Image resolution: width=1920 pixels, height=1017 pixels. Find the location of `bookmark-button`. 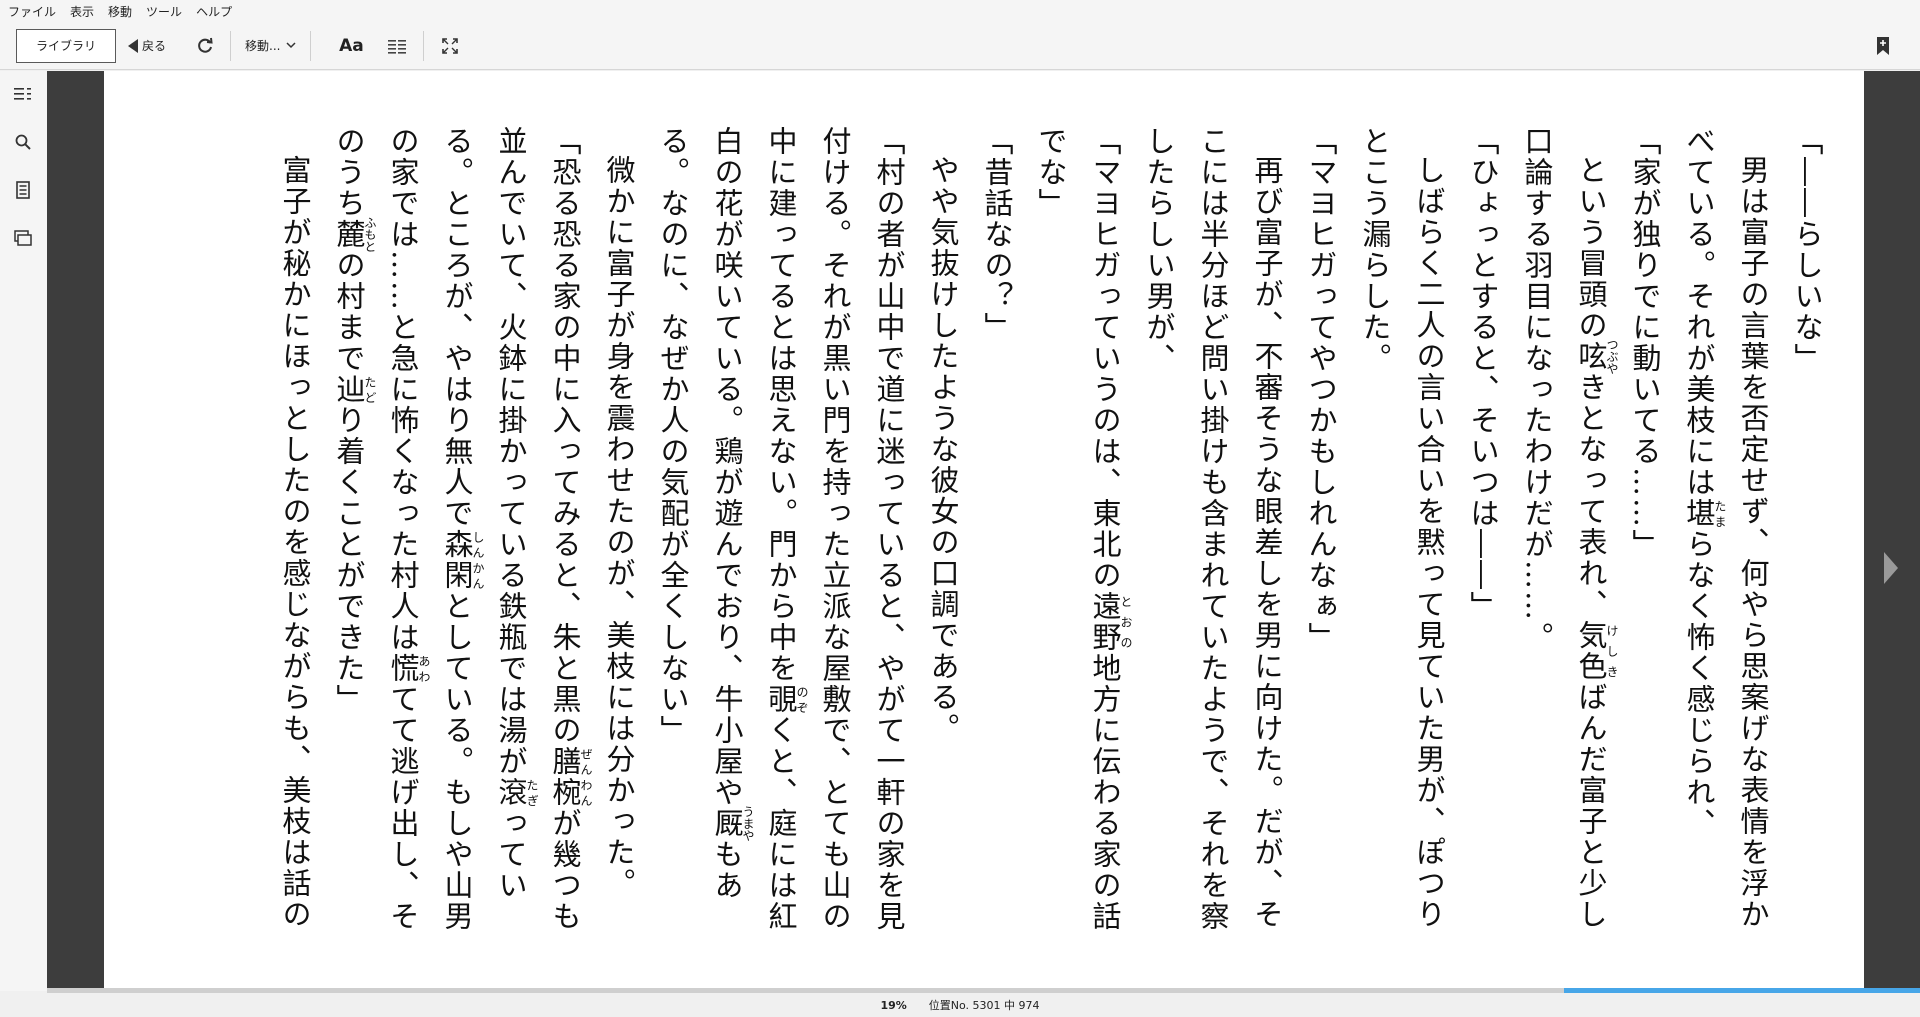

bookmark-button is located at coordinates (1883, 46).